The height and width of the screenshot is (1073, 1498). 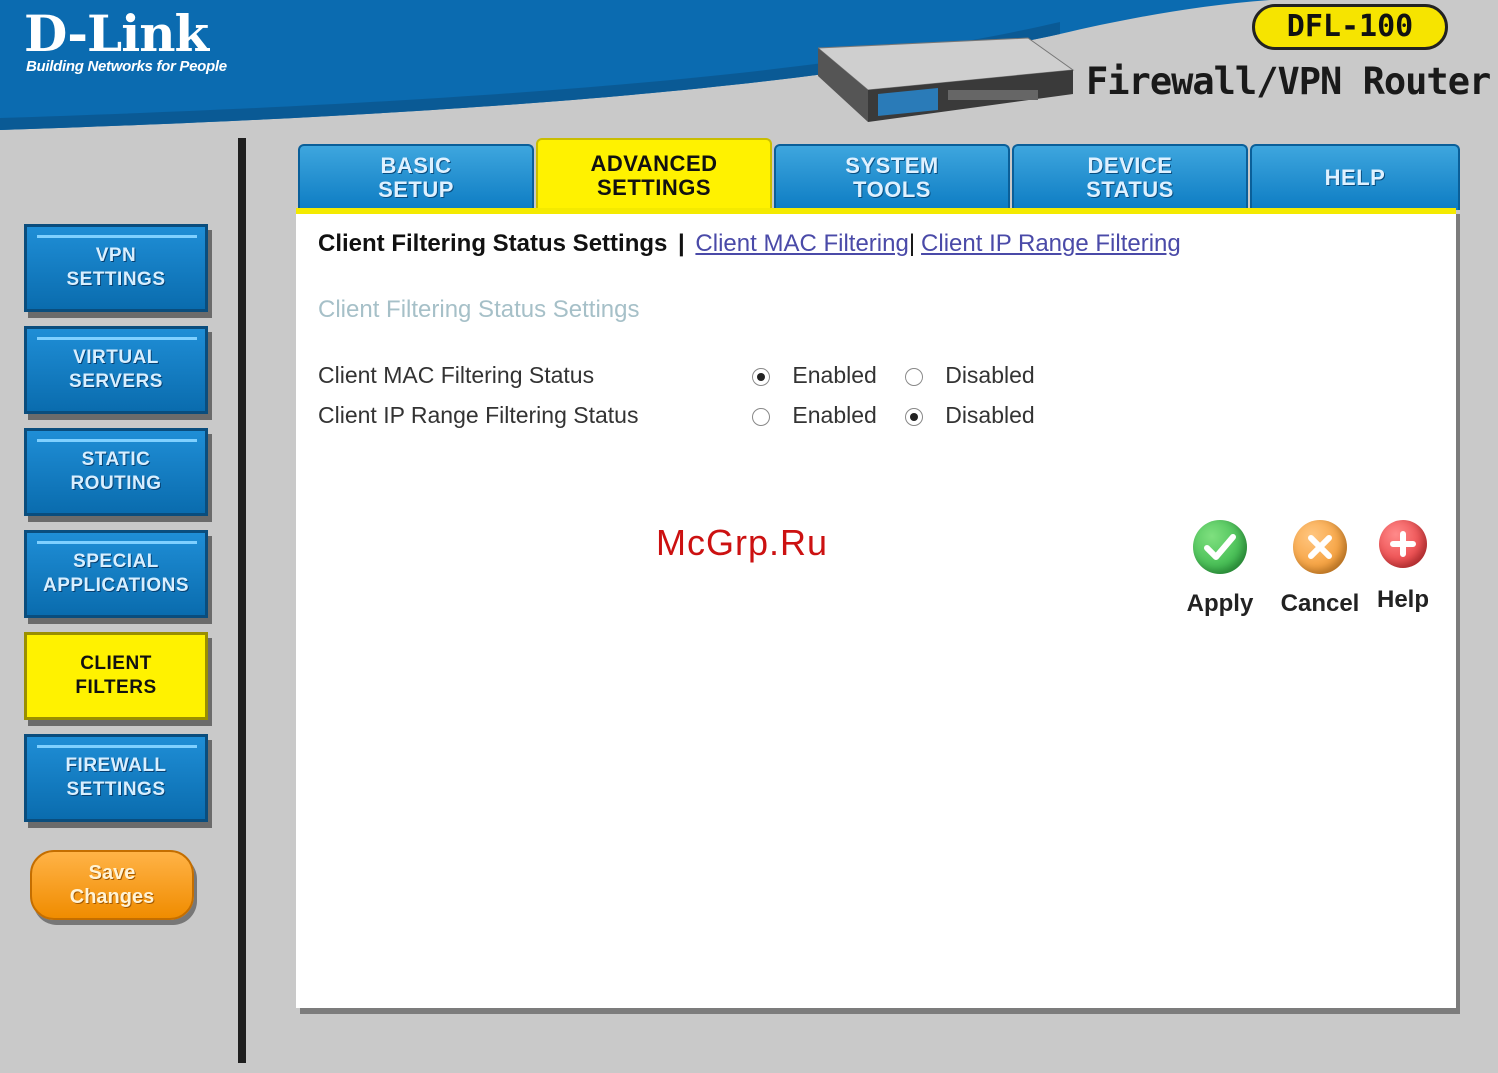 What do you see at coordinates (946, 79) in the screenshot?
I see `router-device-image` at bounding box center [946, 79].